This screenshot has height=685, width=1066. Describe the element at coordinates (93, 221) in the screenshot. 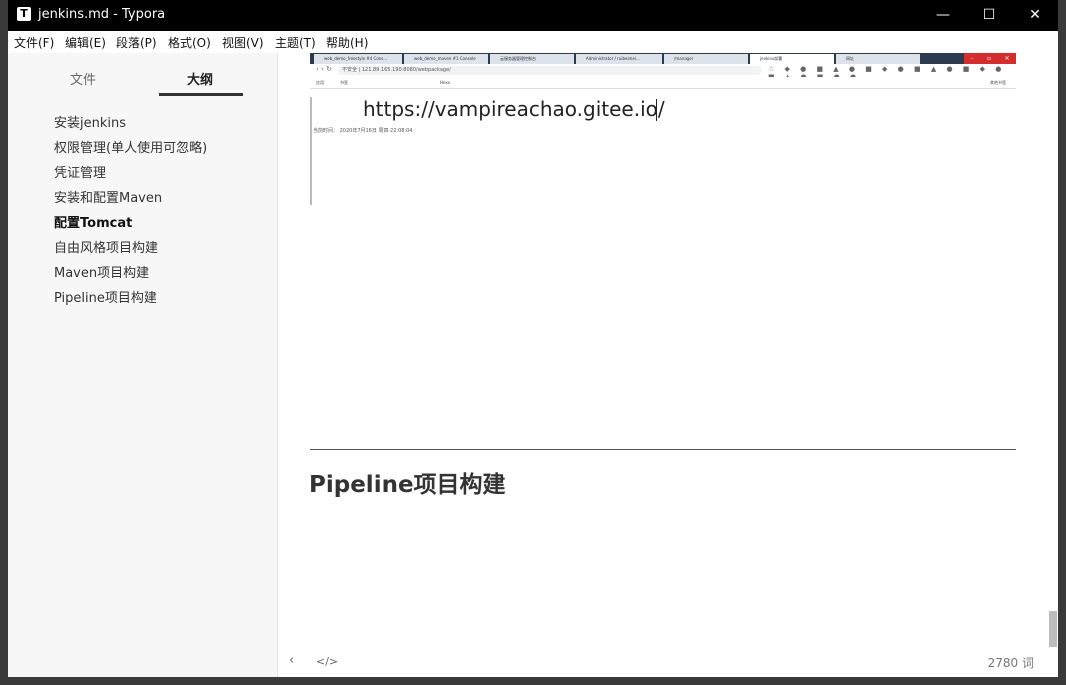

I see `outline-item-active: 配置Tomcat` at that location.